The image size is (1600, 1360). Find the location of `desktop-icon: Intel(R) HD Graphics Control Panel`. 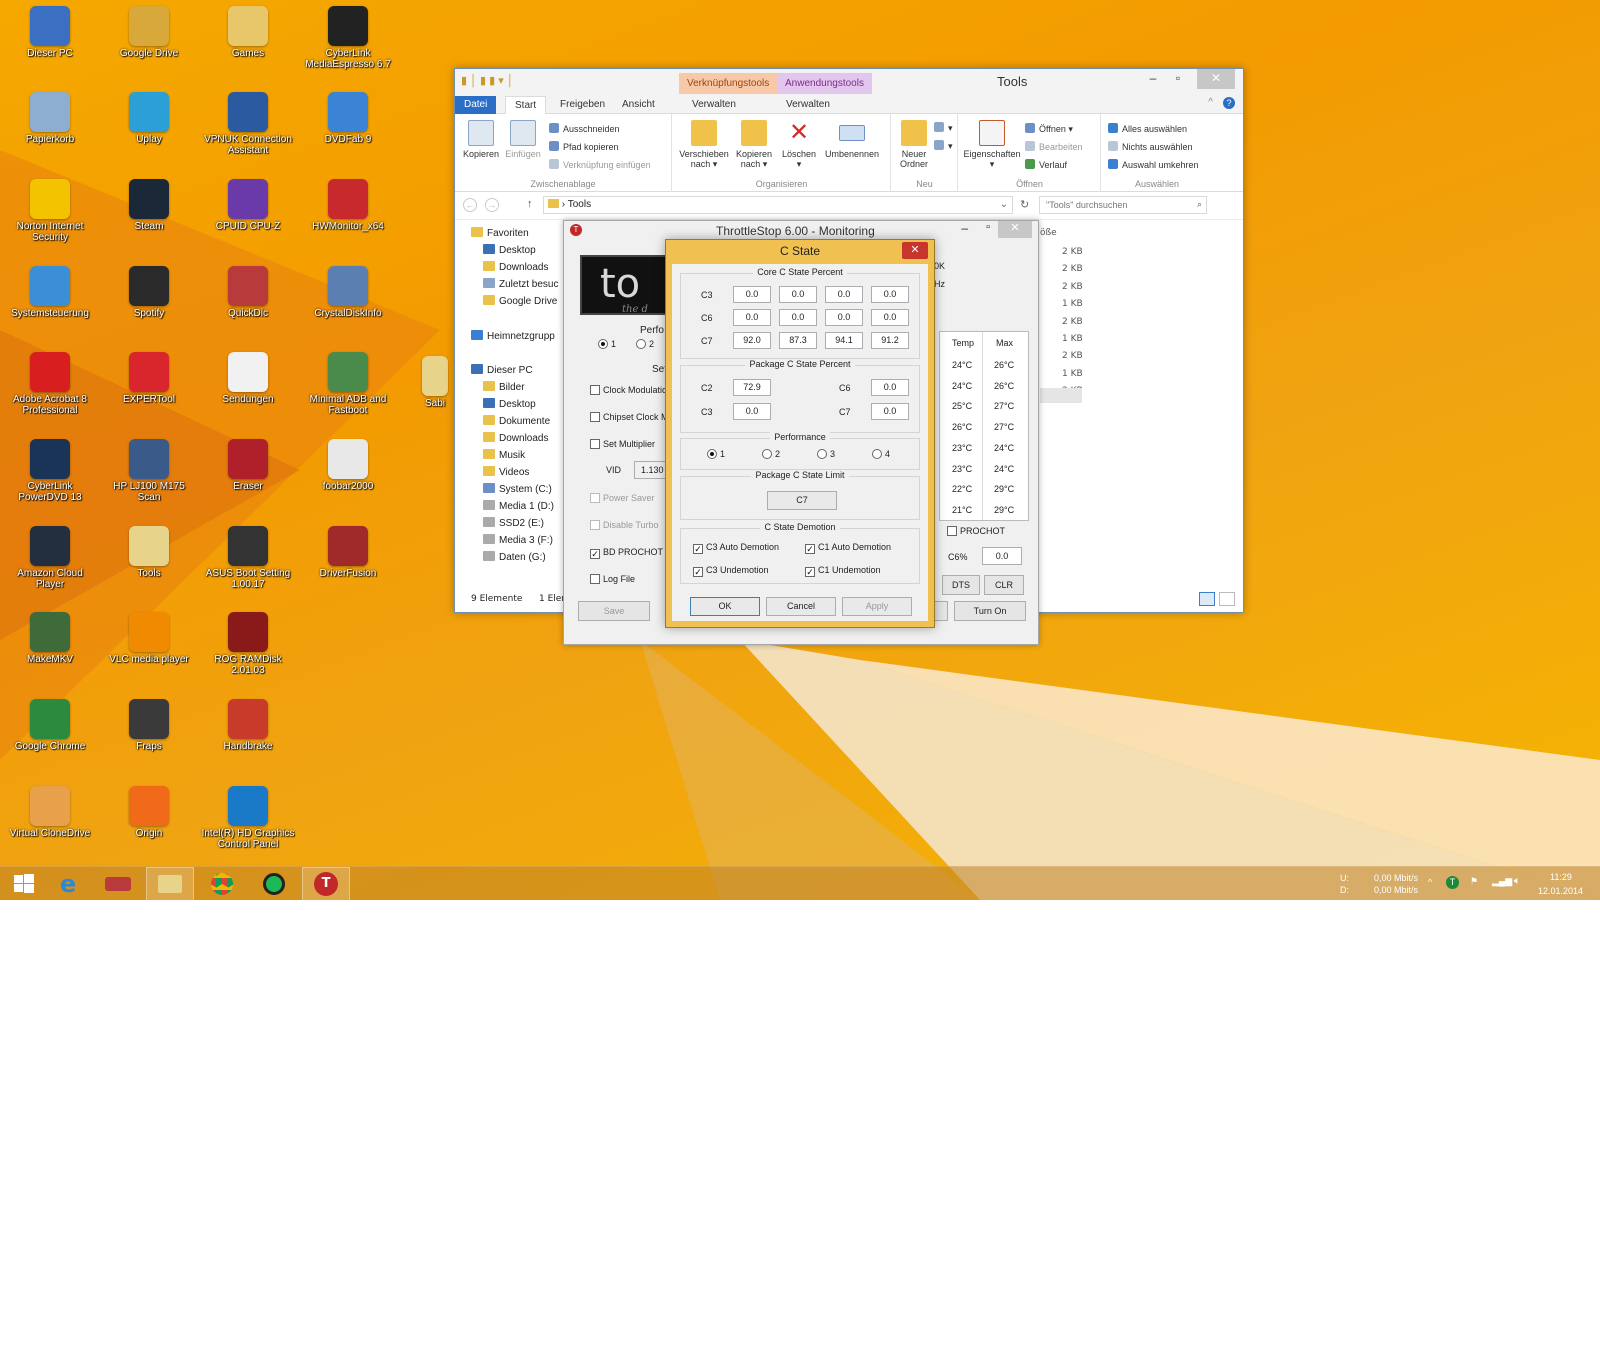

desktop-icon: Intel(R) HD Graphics Control Panel is located at coordinates (248, 823).